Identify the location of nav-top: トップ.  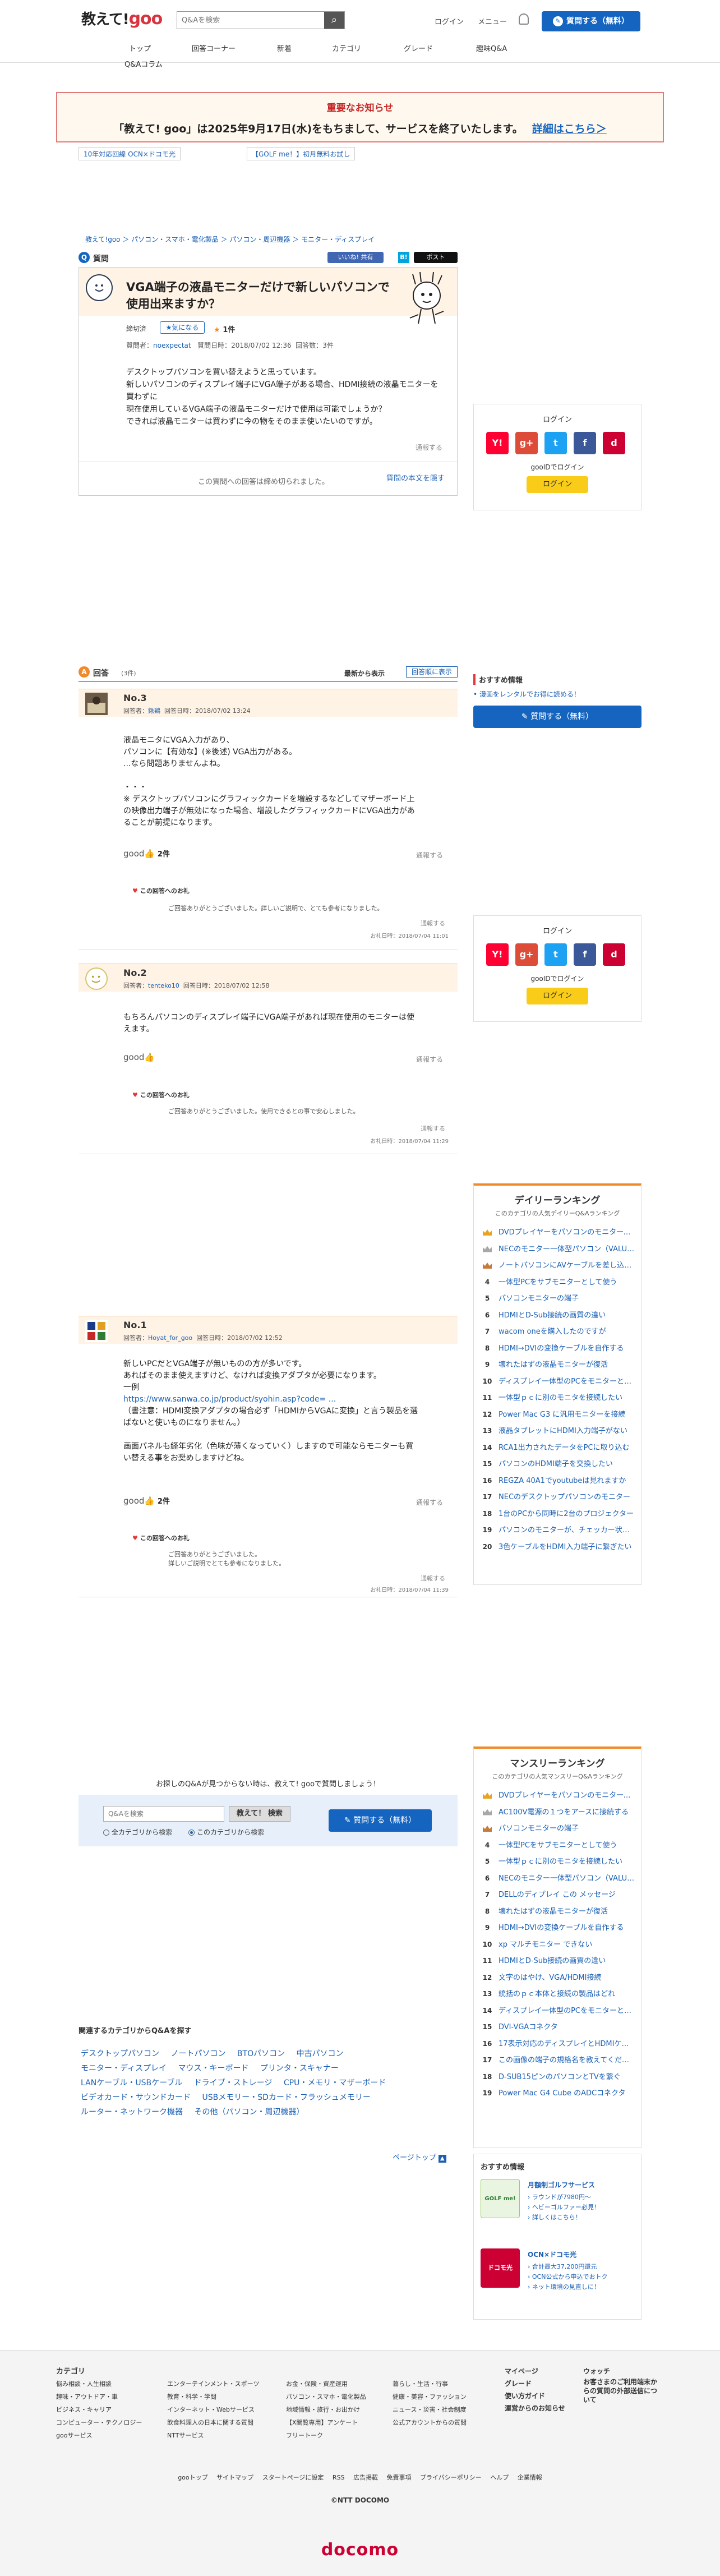
(140, 48).